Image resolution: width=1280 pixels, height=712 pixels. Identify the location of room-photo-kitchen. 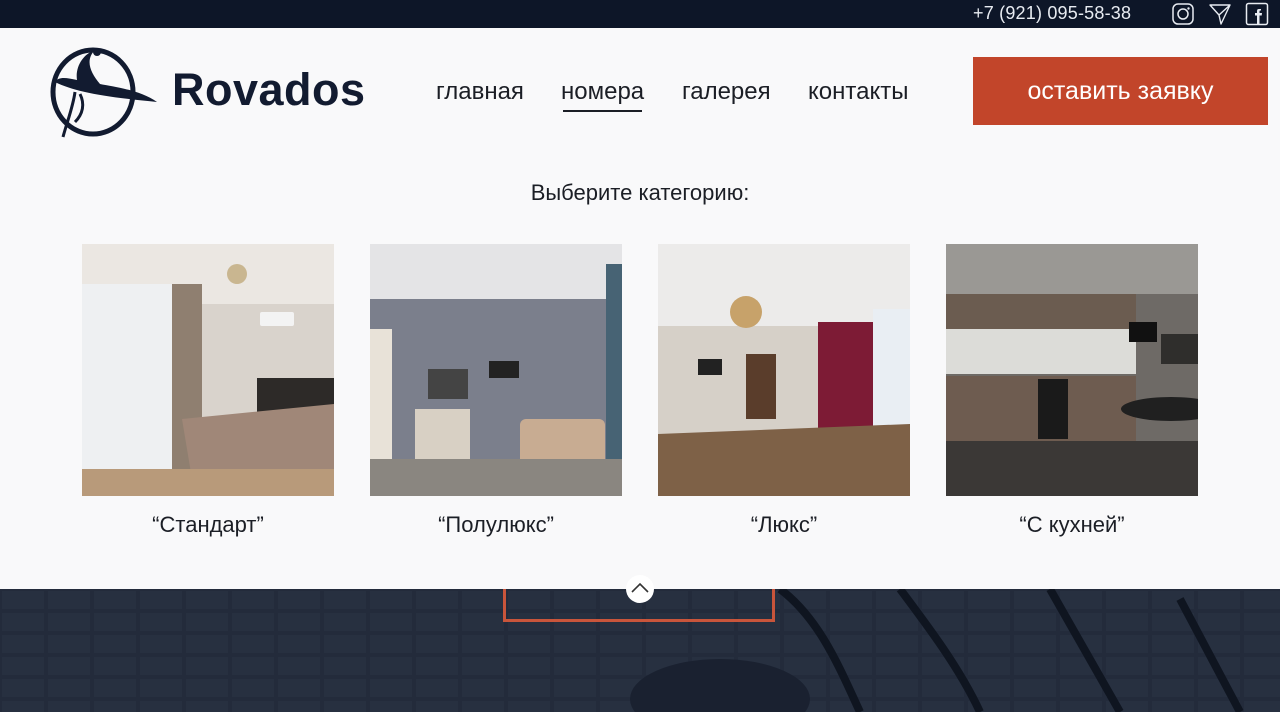
(1072, 370).